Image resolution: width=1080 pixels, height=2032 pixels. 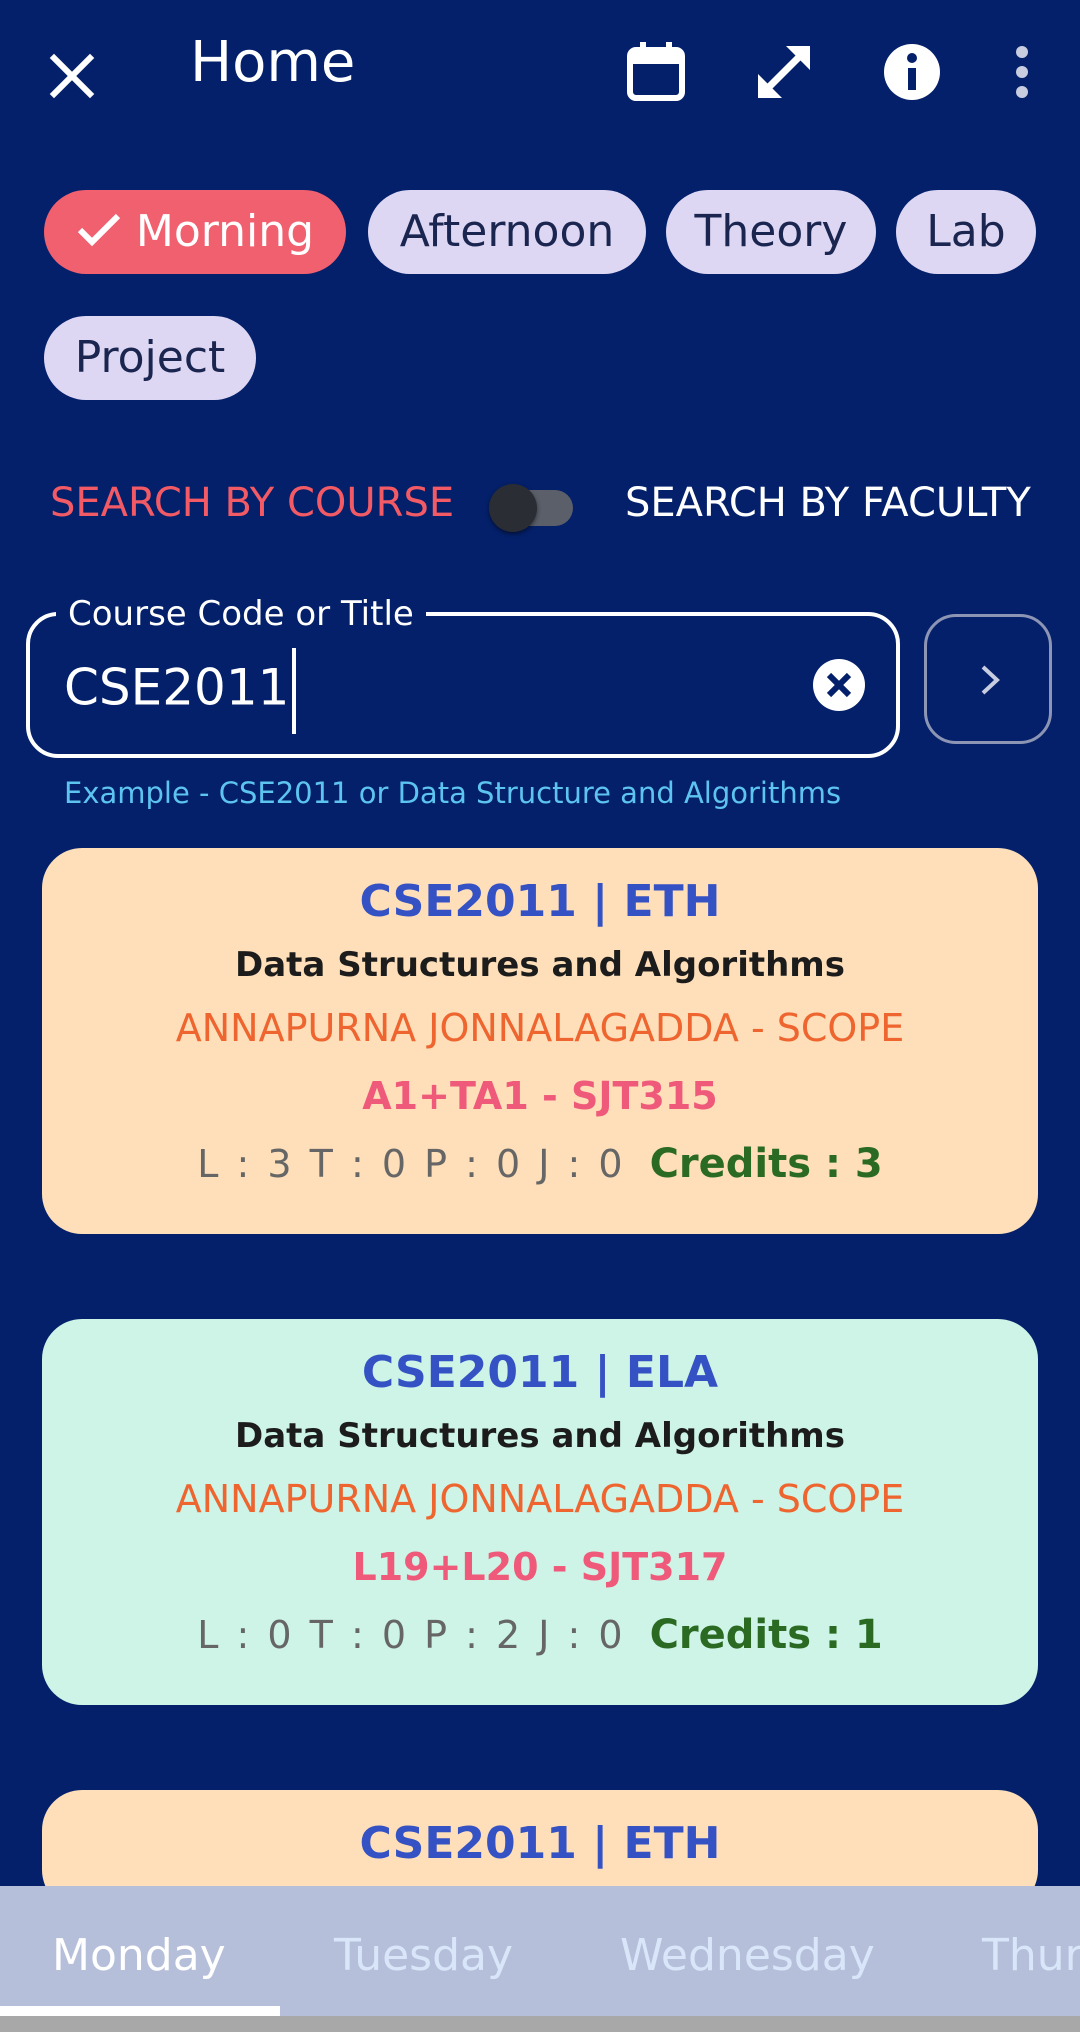 What do you see at coordinates (540, 2024) in the screenshot?
I see `tab-underbar` at bounding box center [540, 2024].